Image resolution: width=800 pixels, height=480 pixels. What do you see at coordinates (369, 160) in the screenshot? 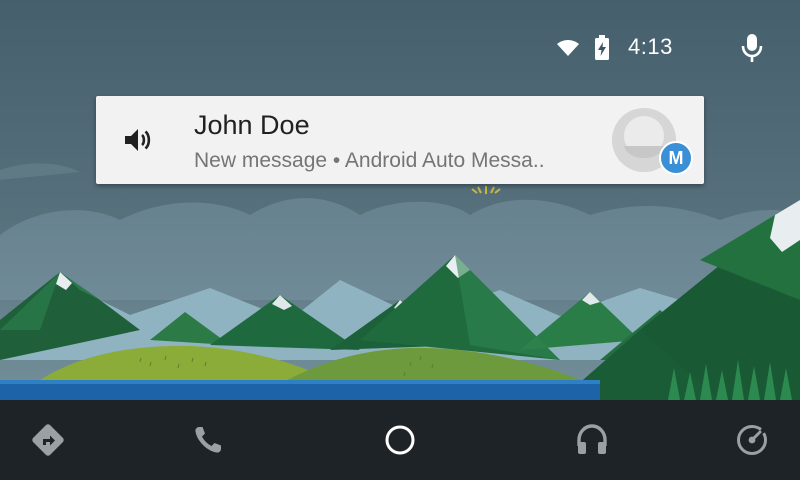
I see `notification-text: New message • Android Auto Messa..` at bounding box center [369, 160].